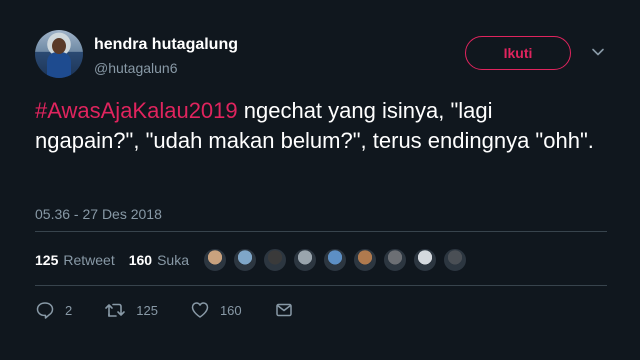  I want to click on like-icon, so click(200, 310).